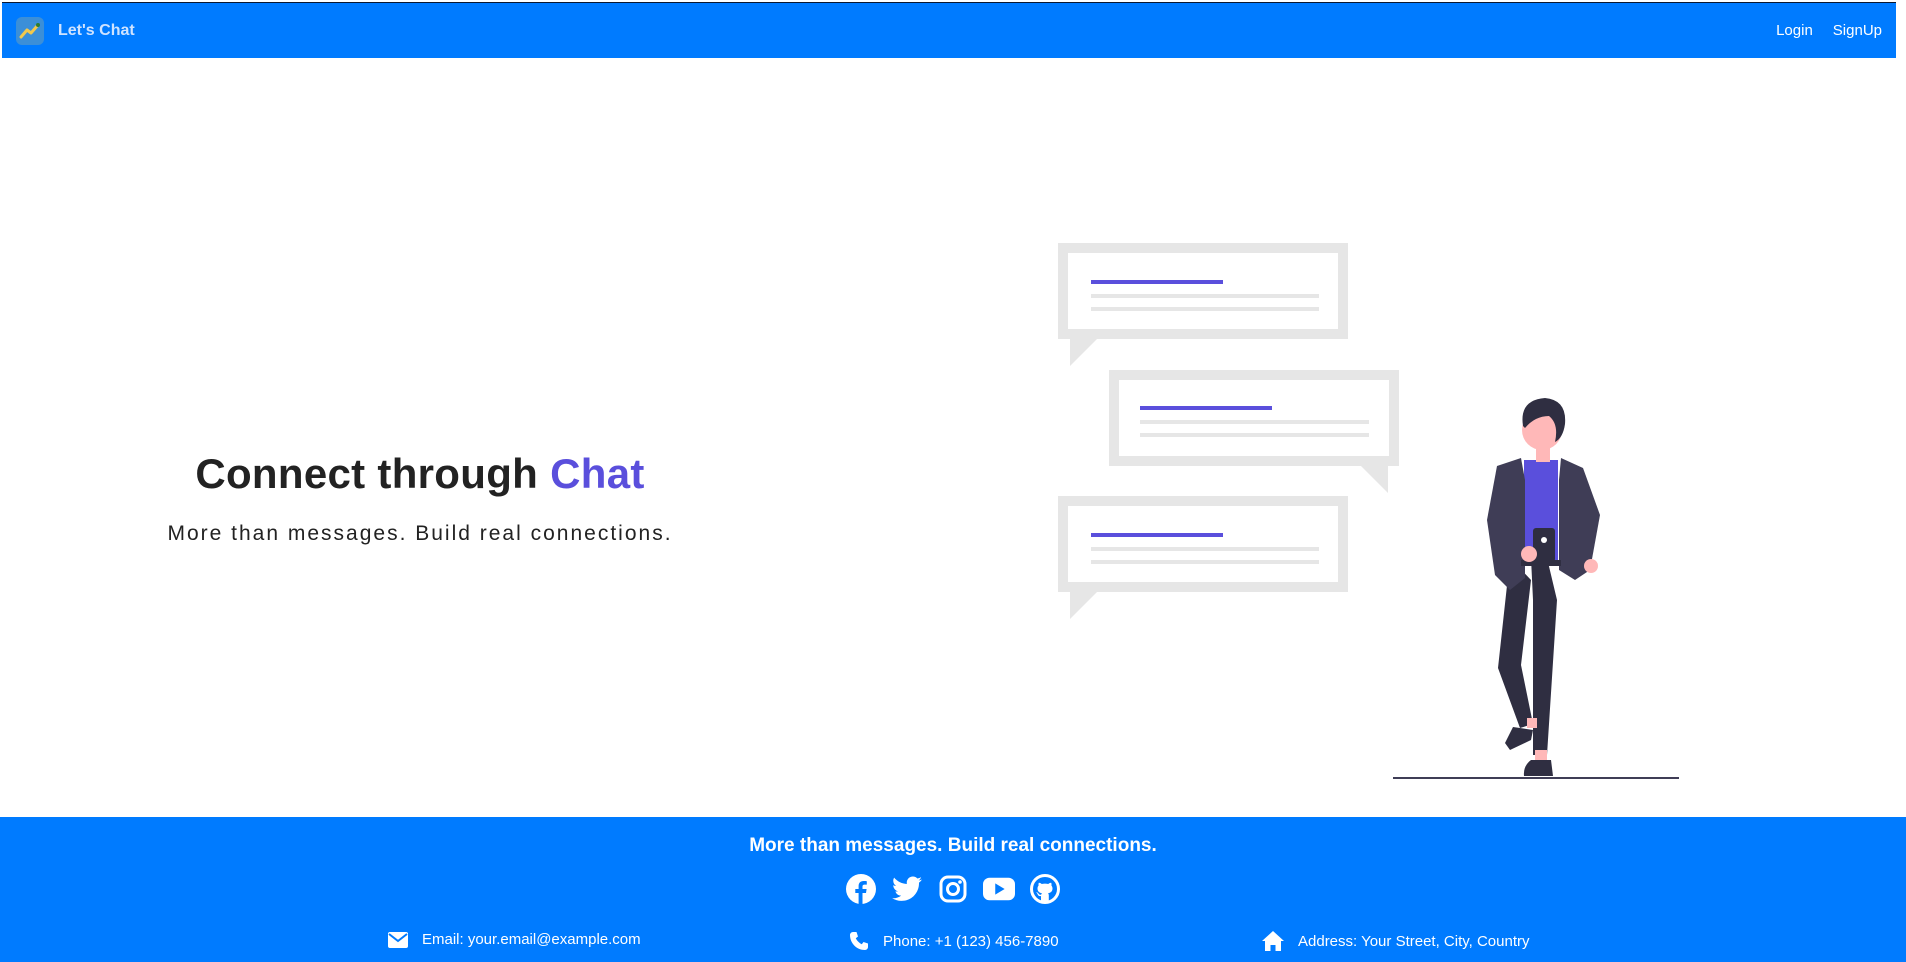 Image resolution: width=1906 pixels, height=962 pixels. Describe the element at coordinates (1045, 889) in the screenshot. I see `github-icon` at that location.